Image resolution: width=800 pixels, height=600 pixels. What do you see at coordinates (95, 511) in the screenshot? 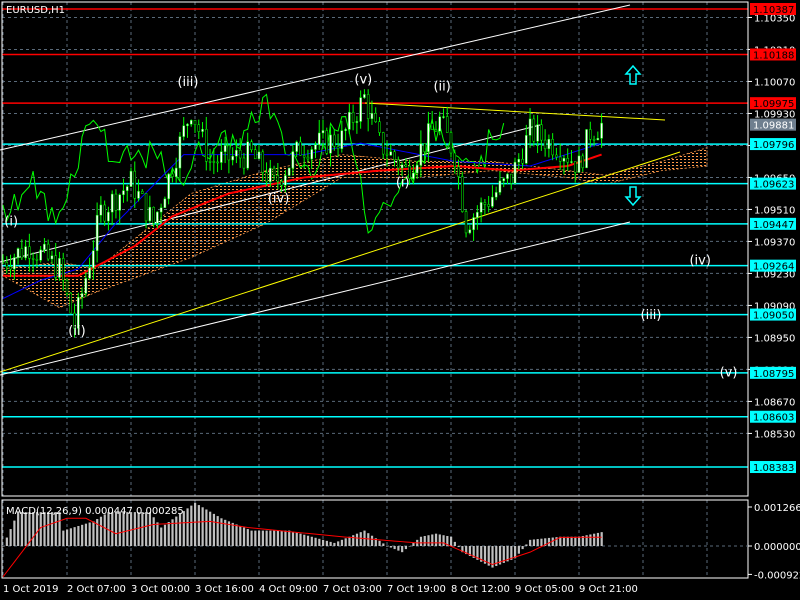
I see `macd-label: MACD(12,26,9) 0.000447 0.000285` at bounding box center [95, 511].